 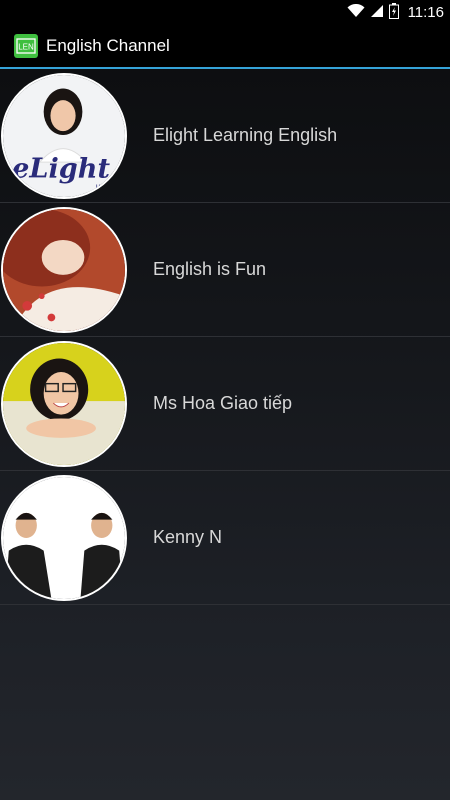 What do you see at coordinates (210, 269) in the screenshot?
I see `channel-name: English is Fun` at bounding box center [210, 269].